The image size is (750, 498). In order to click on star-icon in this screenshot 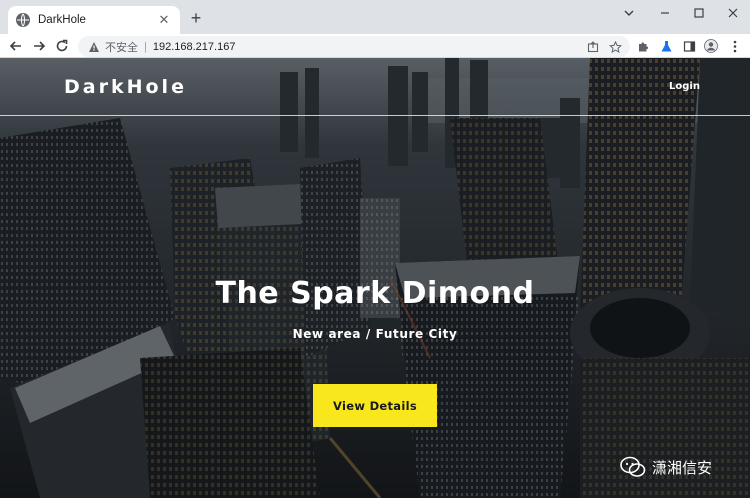, I will do `click(615, 47)`.